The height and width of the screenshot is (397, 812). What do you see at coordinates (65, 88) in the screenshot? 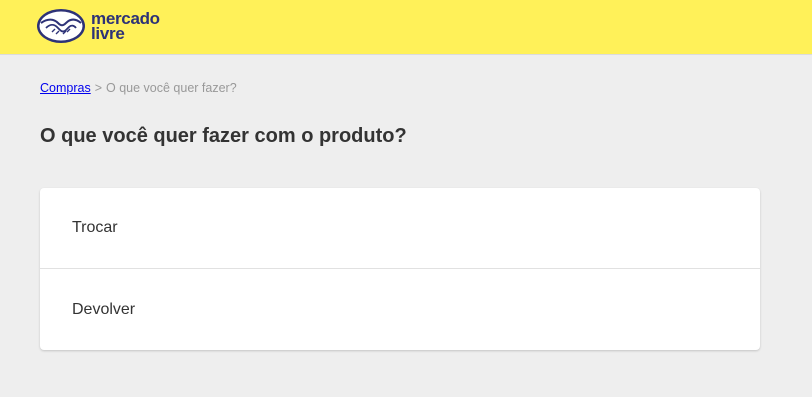
I see `breadcrumb-link-compras: Compras` at bounding box center [65, 88].